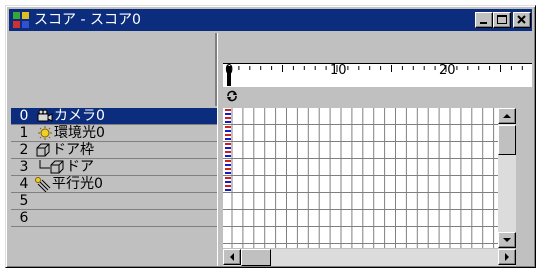  I want to click on scroll-down-button, so click(507, 240).